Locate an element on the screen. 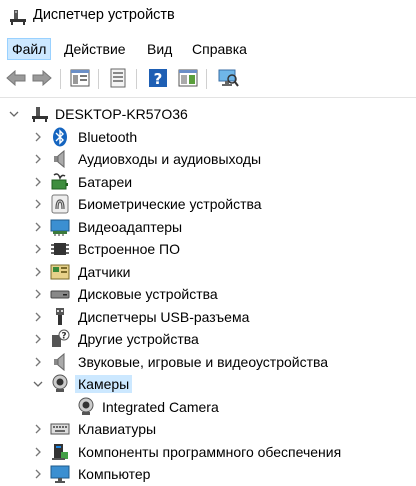  menu-action-label: Действие is located at coordinates (95, 49).